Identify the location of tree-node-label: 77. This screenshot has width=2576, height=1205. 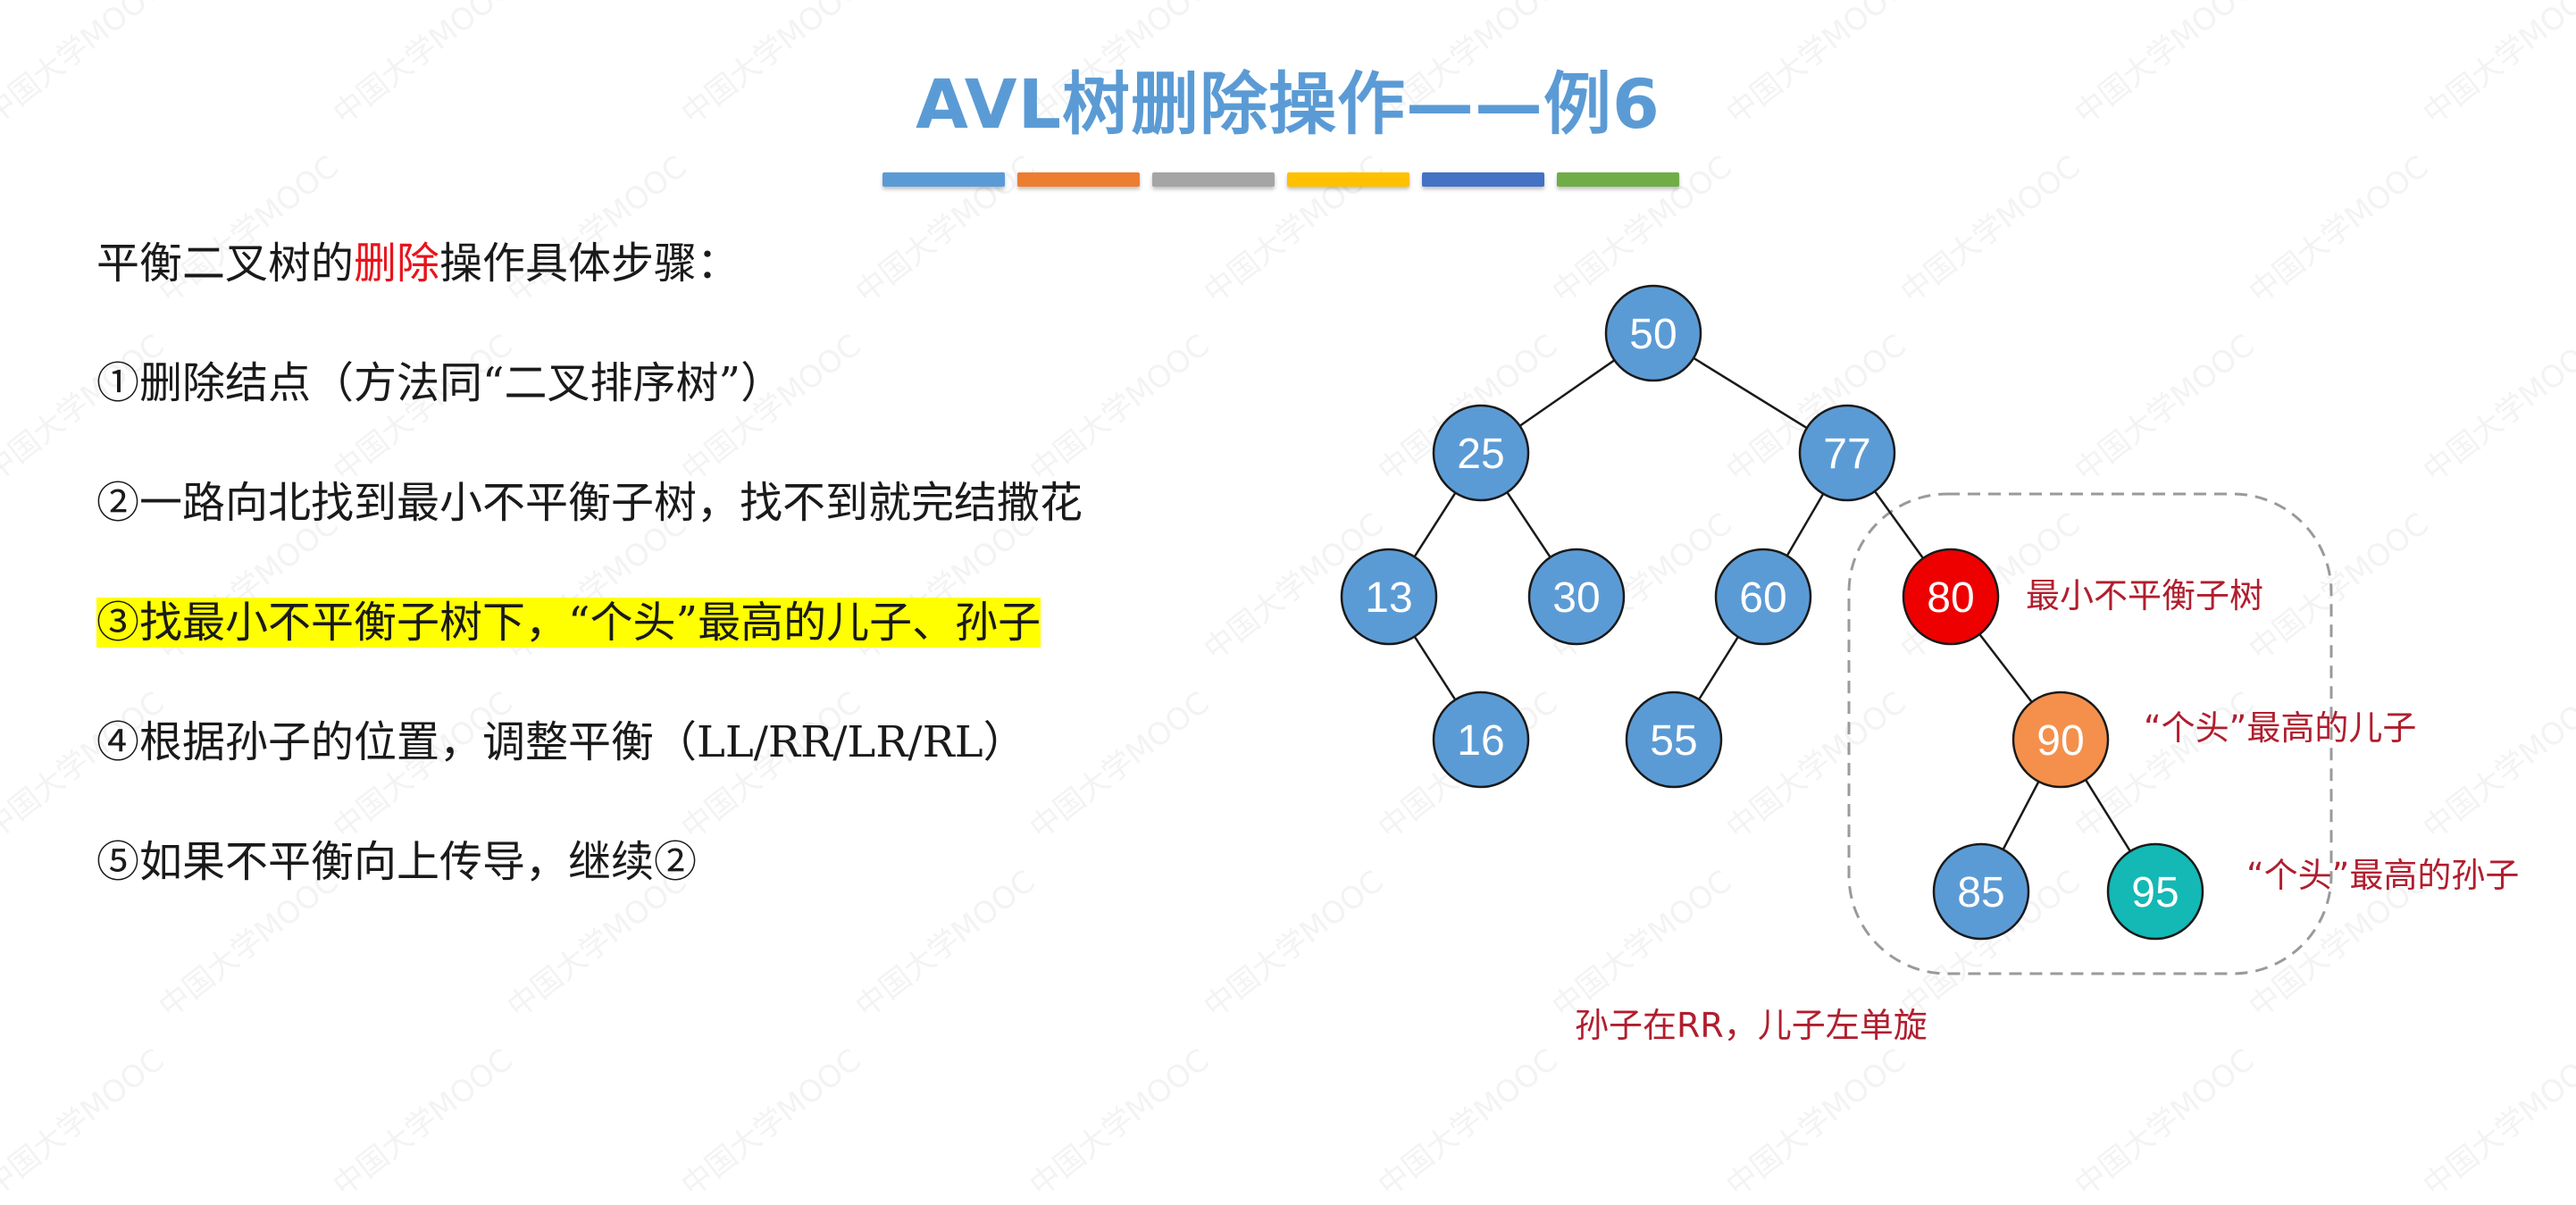
(1847, 454).